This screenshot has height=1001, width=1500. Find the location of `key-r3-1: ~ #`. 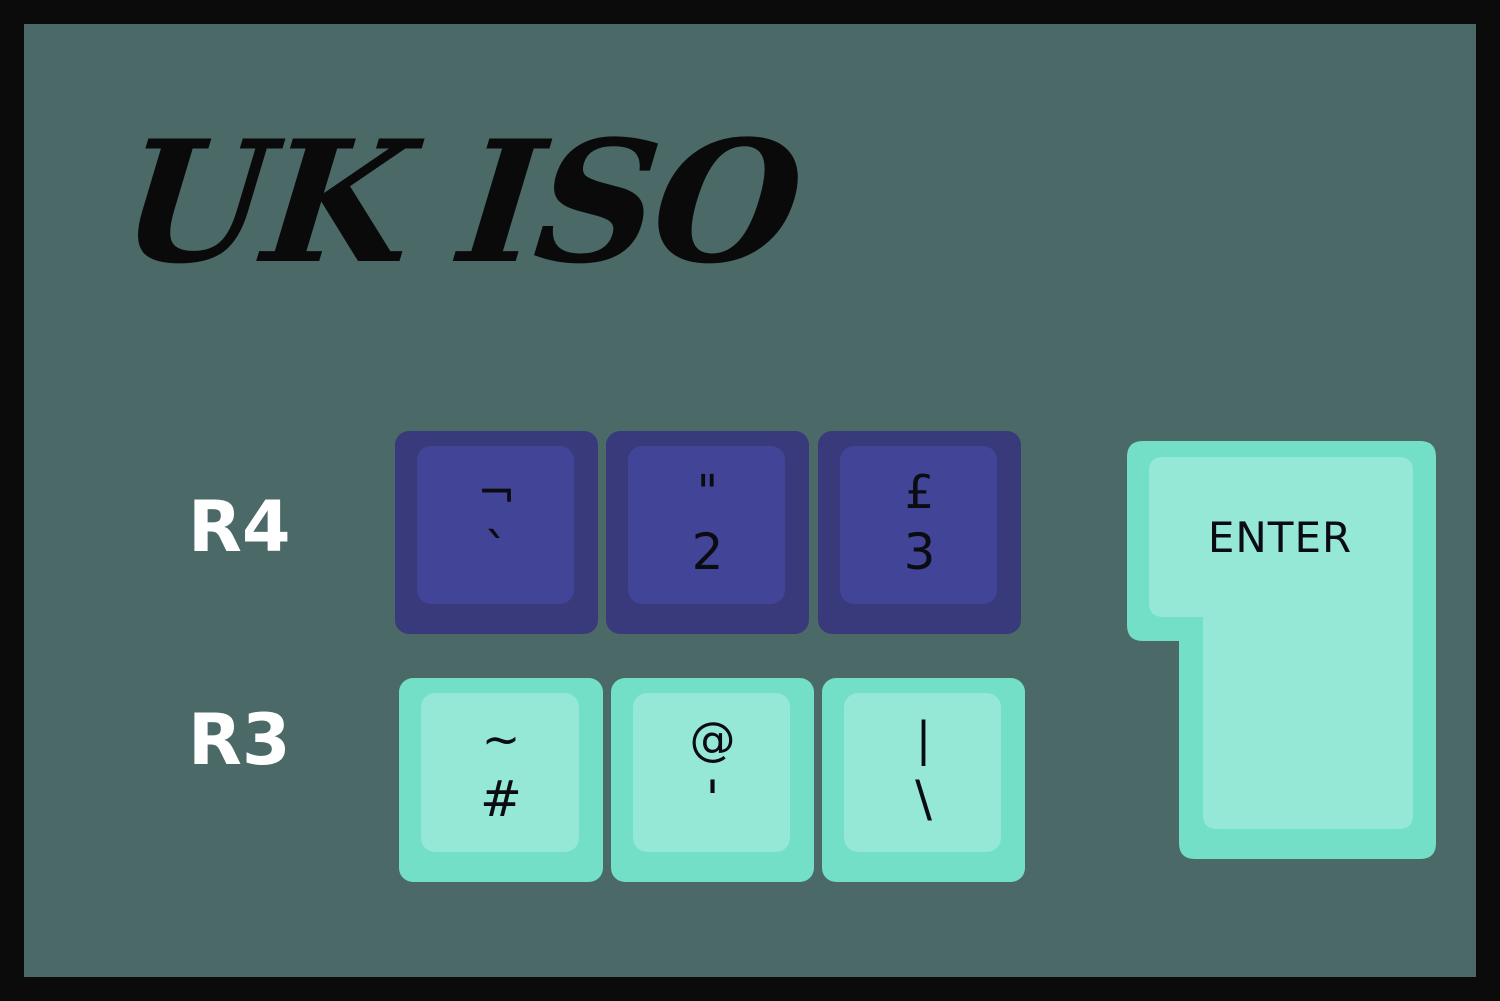

key-r3-1: ~ # is located at coordinates (501, 780).